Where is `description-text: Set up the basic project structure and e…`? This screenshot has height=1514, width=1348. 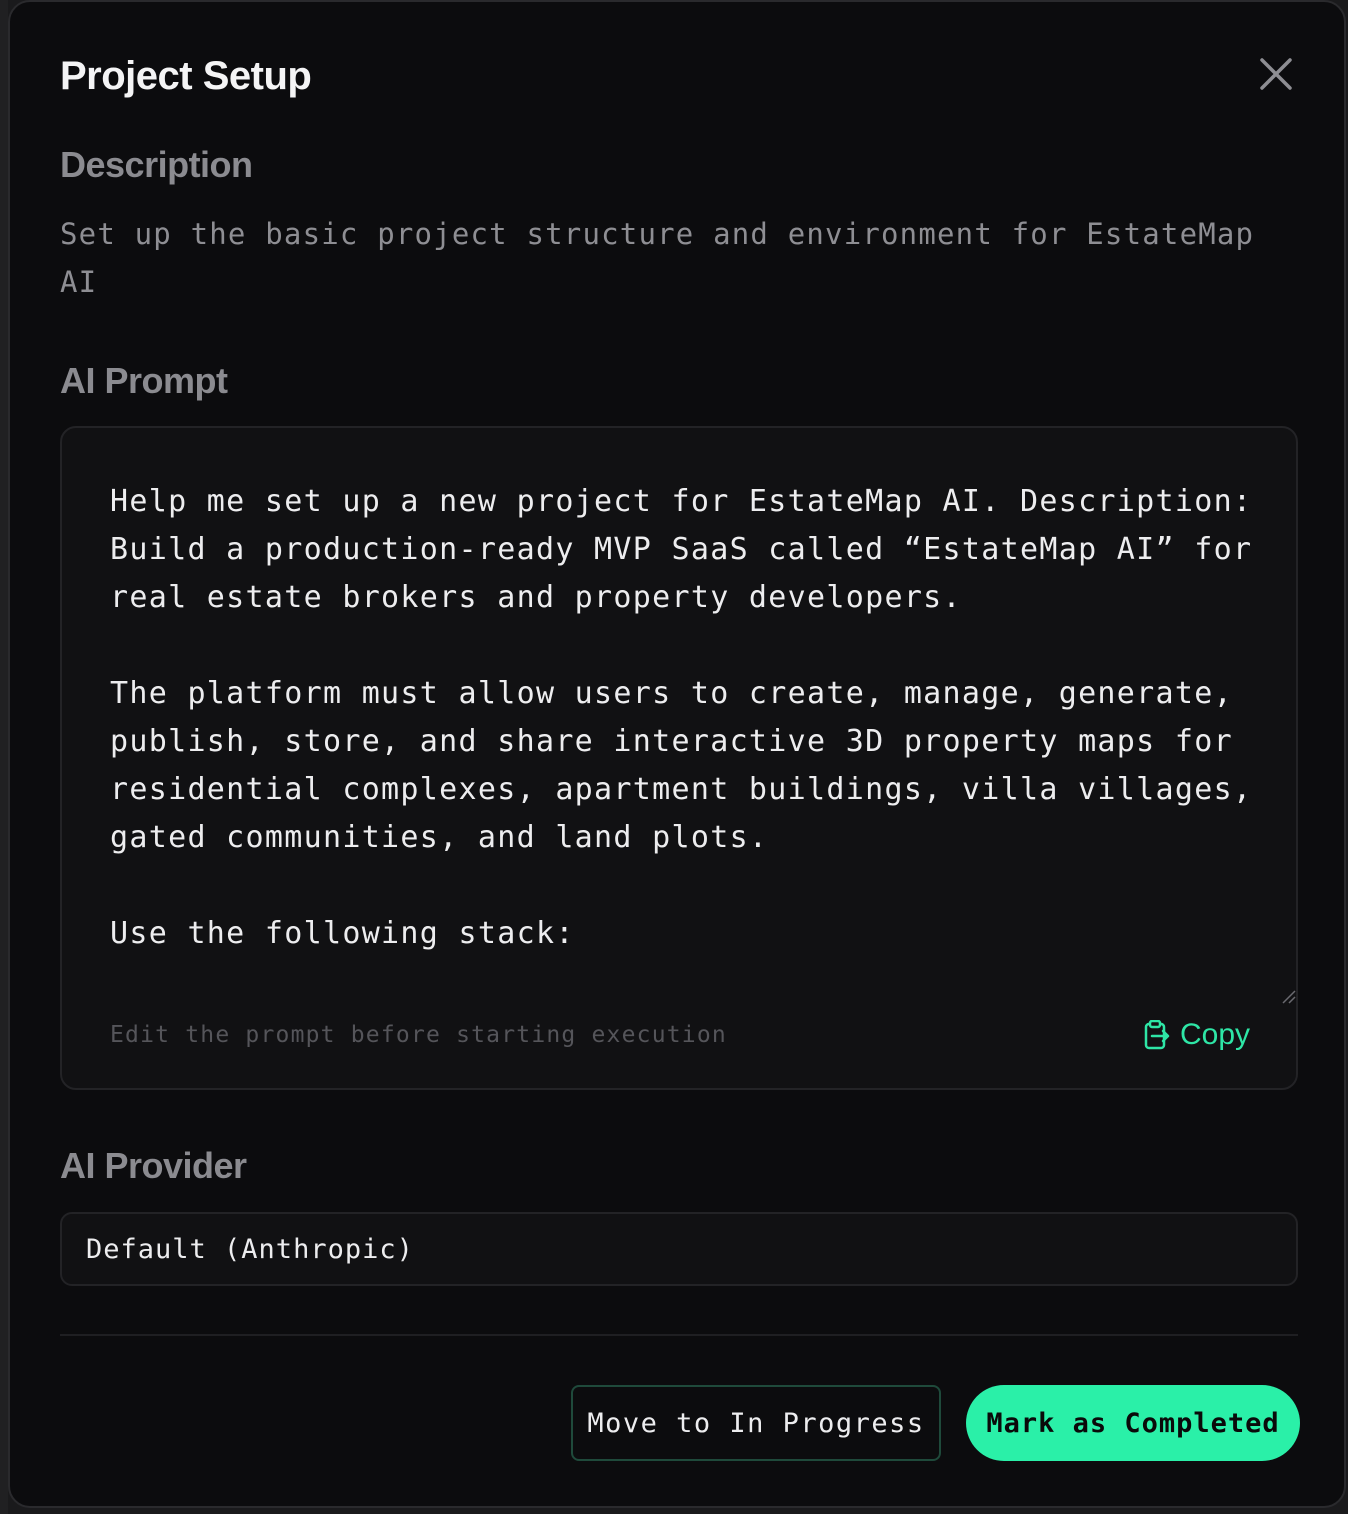
description-text: Set up the basic project structure and e… is located at coordinates (657, 258).